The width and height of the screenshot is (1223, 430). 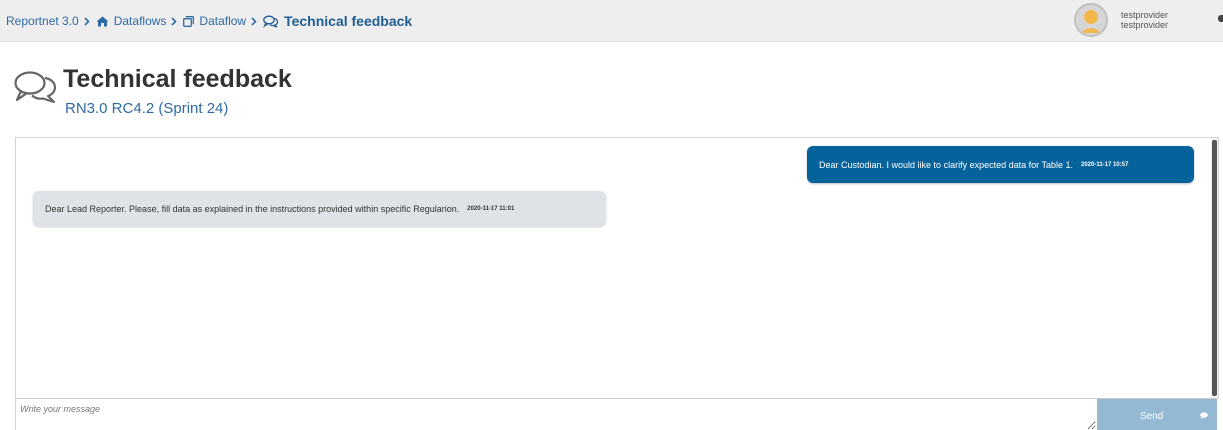 I want to click on clone-icon, so click(x=189, y=21).